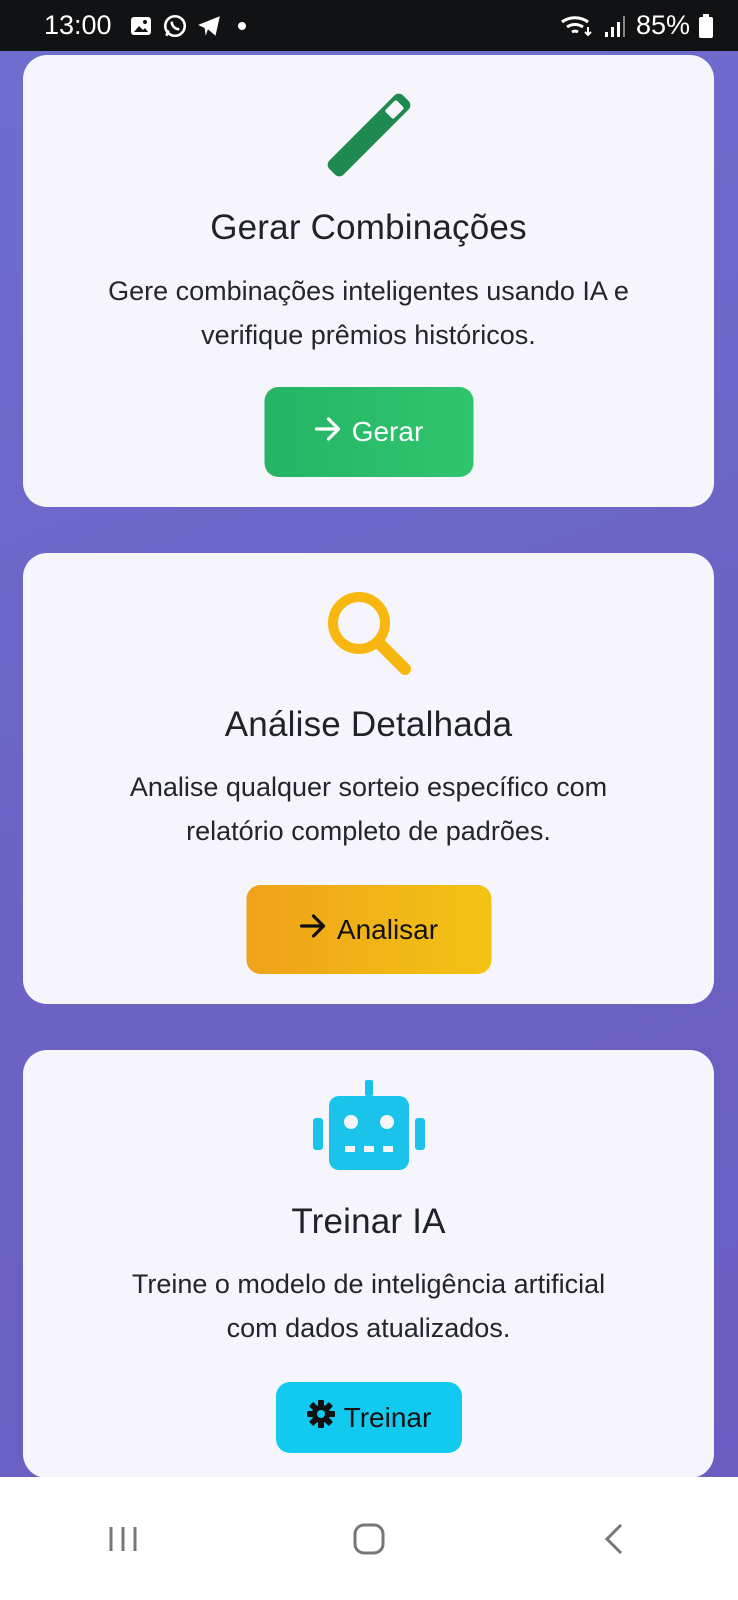 Image resolution: width=738 pixels, height=1600 pixels. Describe the element at coordinates (387, 1417) in the screenshot. I see `train-button-label: Treinar` at that location.